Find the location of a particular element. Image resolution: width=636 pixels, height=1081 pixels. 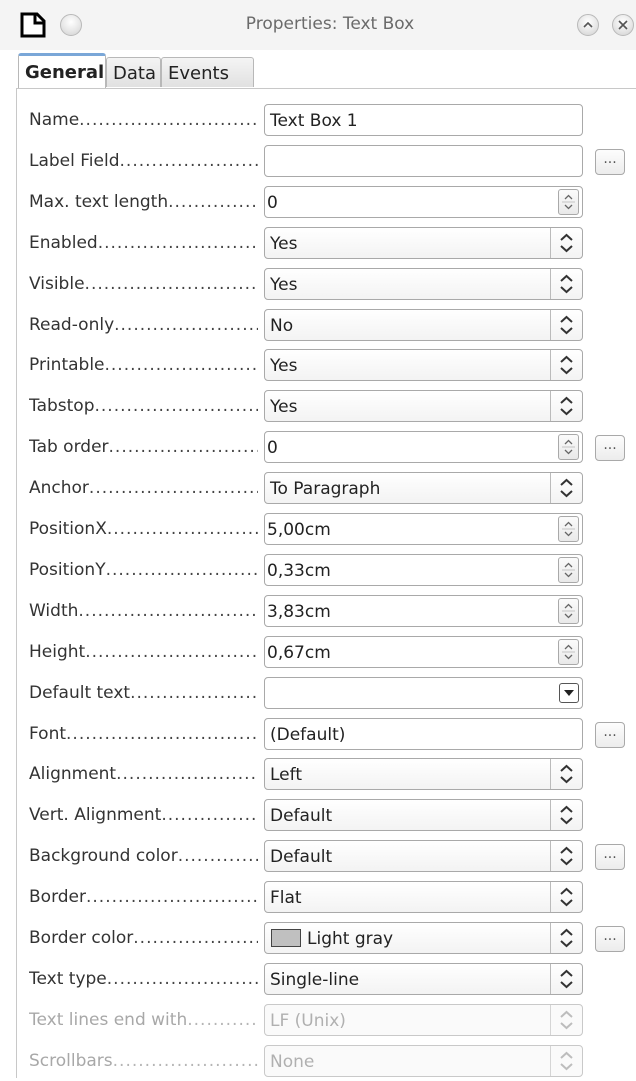

positionx-spin-field: 5,00cm is located at coordinates (423, 529).